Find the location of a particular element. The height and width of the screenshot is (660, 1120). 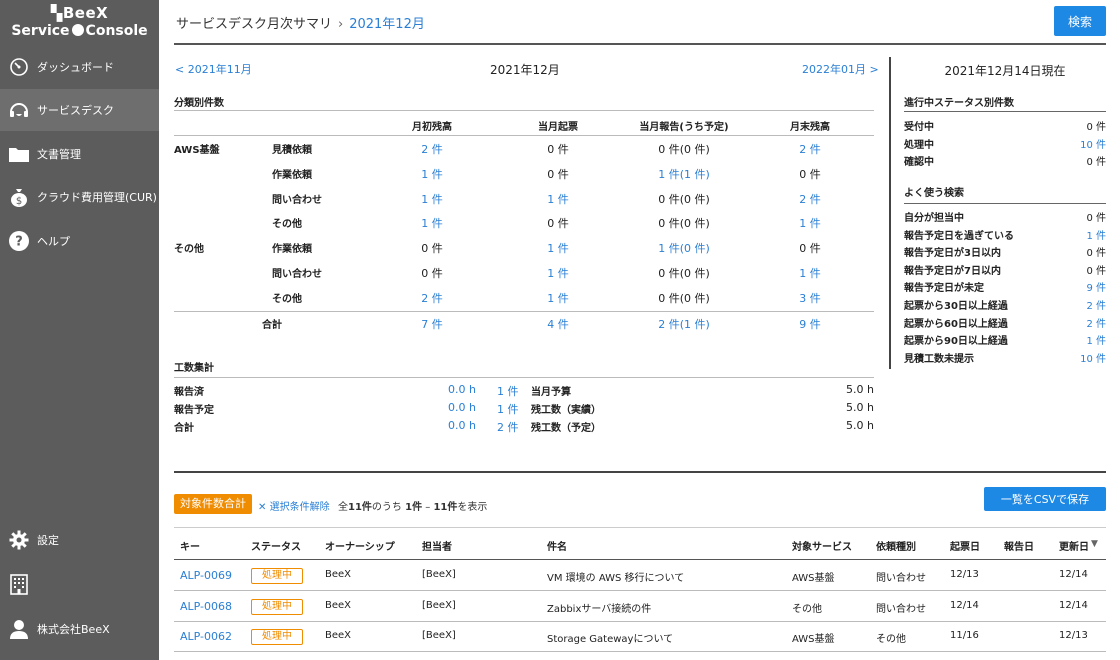

column-header: キー is located at coordinates (190, 545).